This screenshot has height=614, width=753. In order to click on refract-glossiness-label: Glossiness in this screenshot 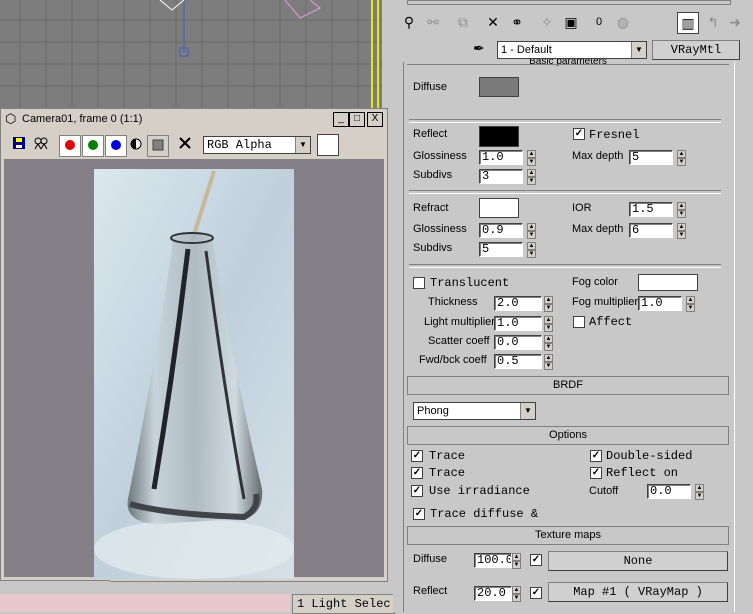, I will do `click(440, 229)`.